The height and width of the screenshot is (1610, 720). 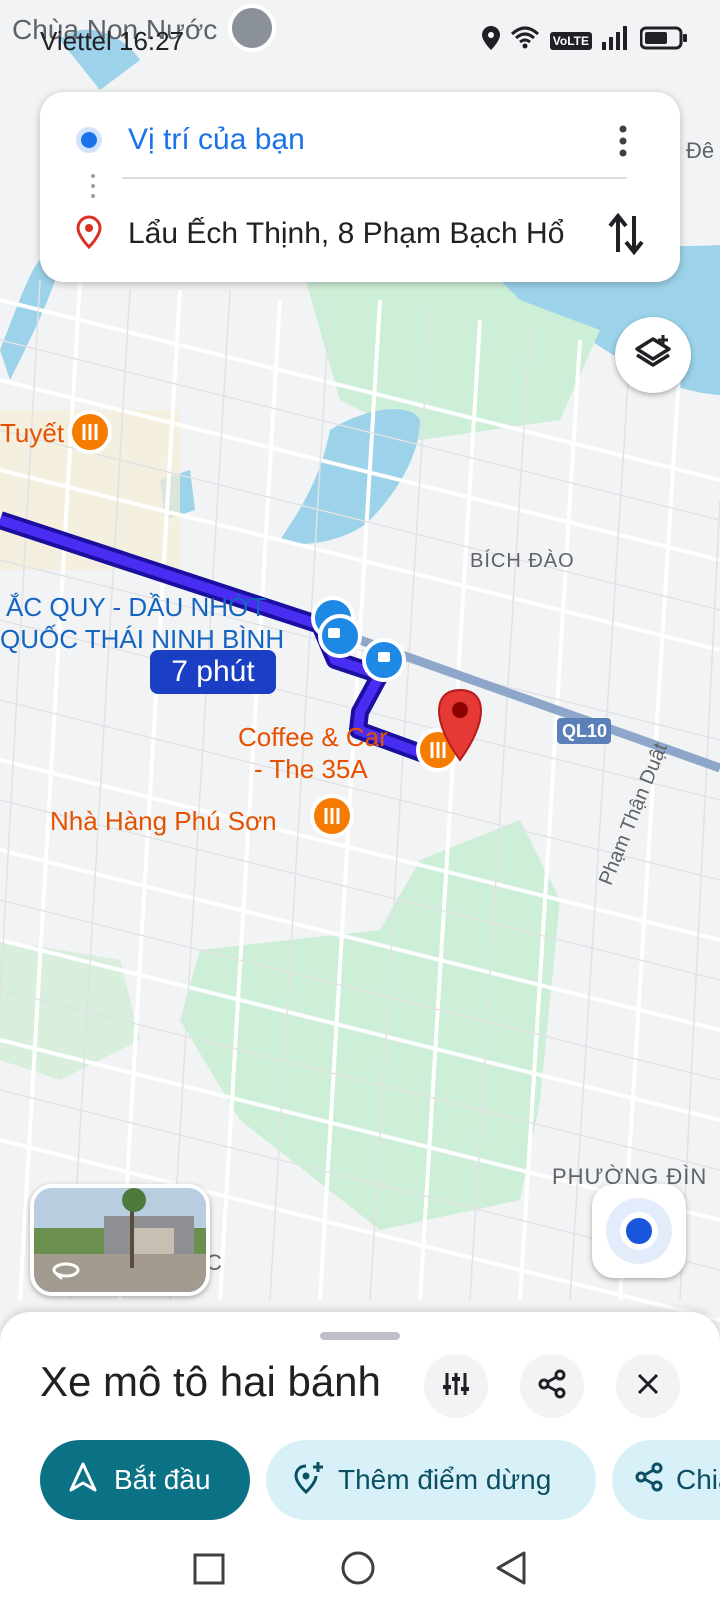 What do you see at coordinates (308, 1480) in the screenshot?
I see `add-stop-icon` at bounding box center [308, 1480].